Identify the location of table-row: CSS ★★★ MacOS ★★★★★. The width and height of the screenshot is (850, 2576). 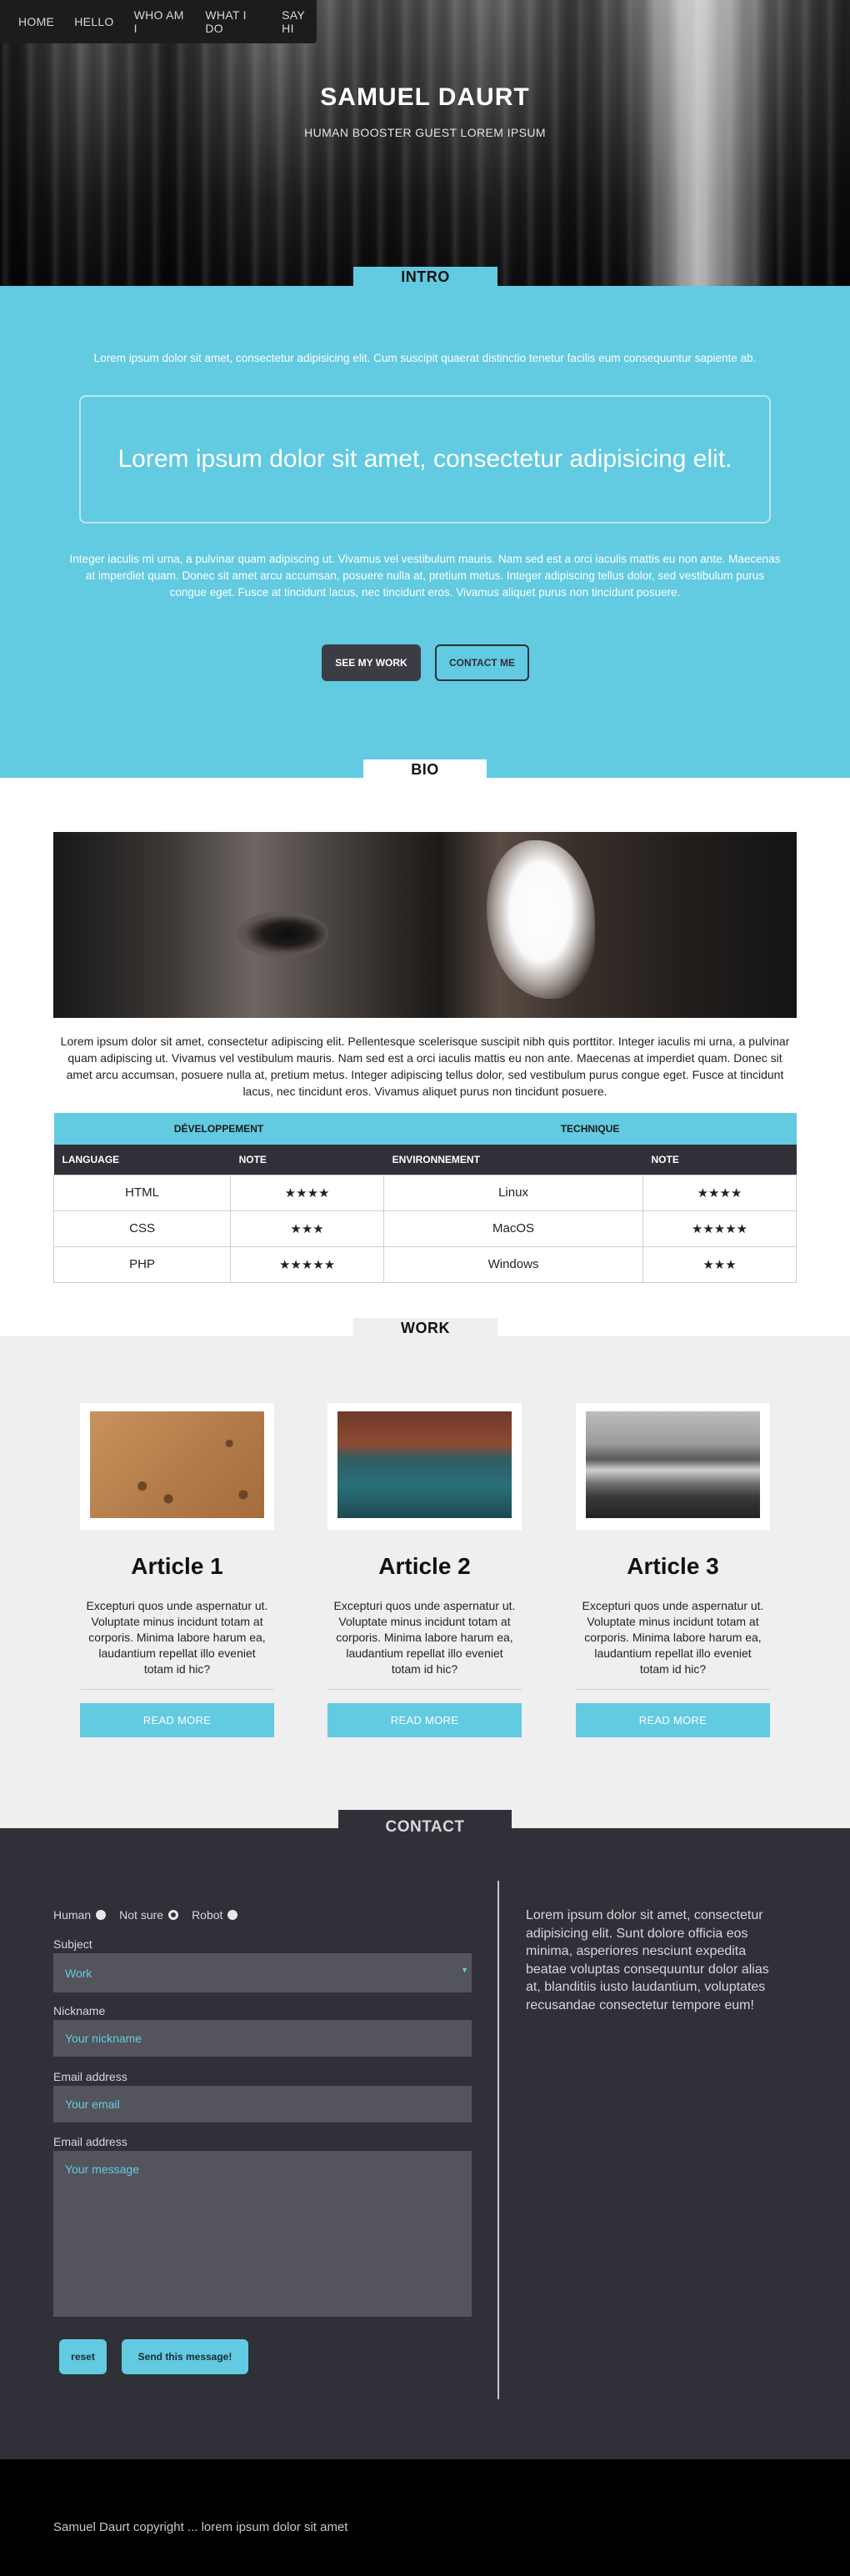
(424, 1228).